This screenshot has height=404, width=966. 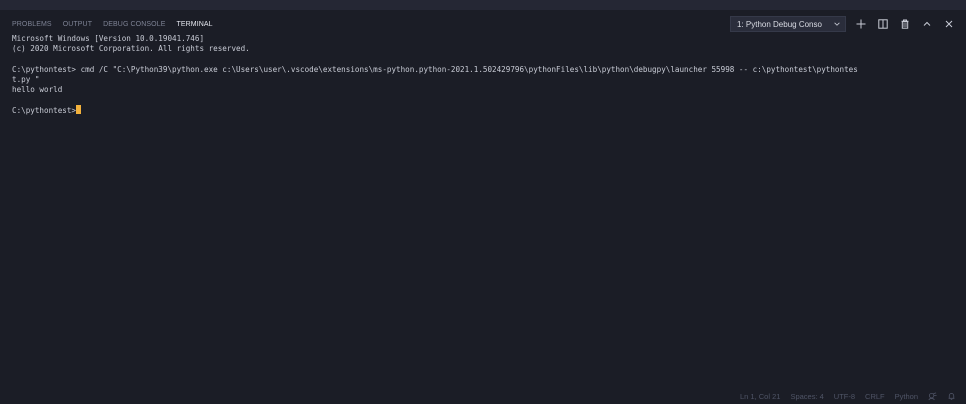 I want to click on terminal-selector-dropdown: 1: Python Debug Conso, so click(x=788, y=24).